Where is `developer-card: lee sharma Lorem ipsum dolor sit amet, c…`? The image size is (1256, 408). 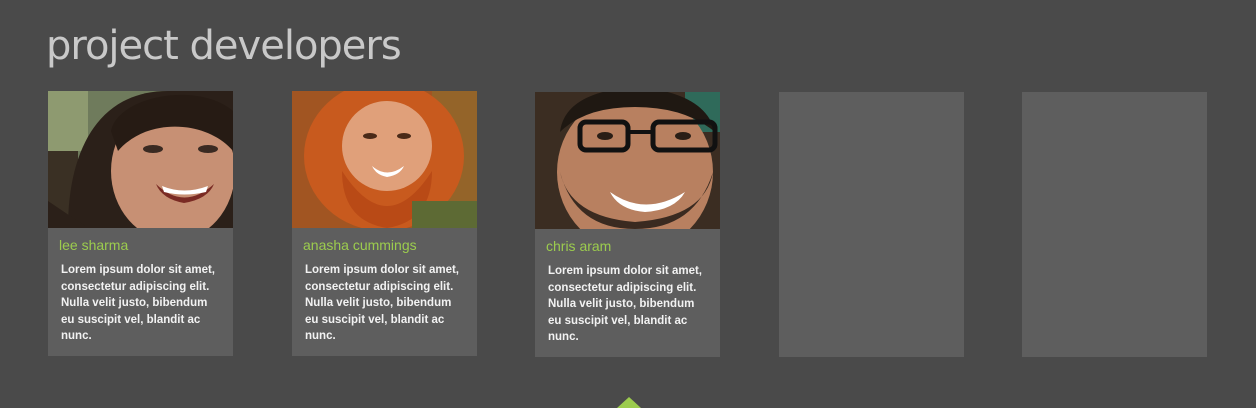 developer-card: lee sharma Lorem ipsum dolor sit amet, c… is located at coordinates (140, 223).